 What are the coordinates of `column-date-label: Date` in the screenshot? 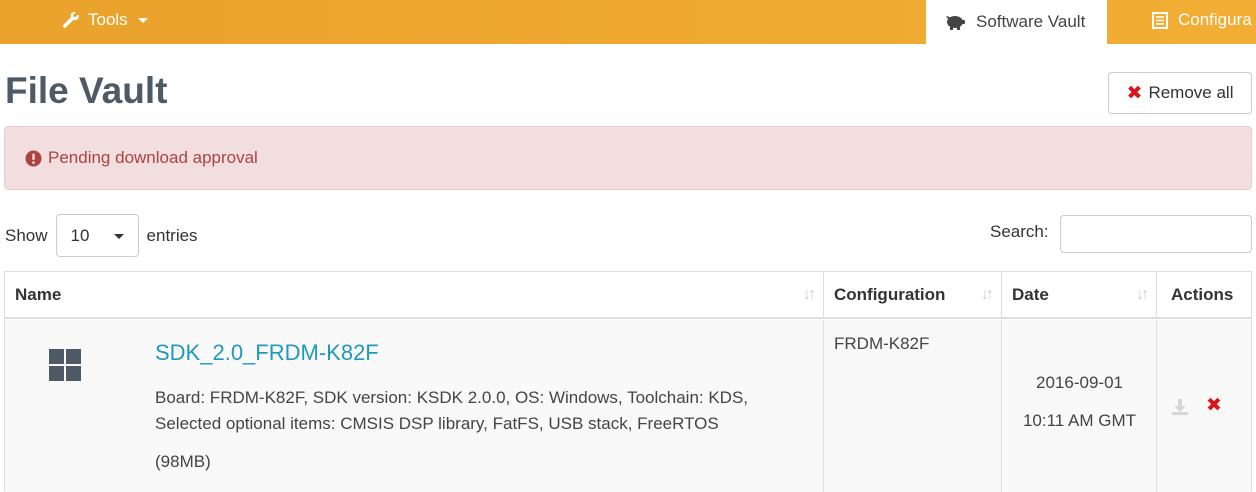 It's located at (1030, 294).